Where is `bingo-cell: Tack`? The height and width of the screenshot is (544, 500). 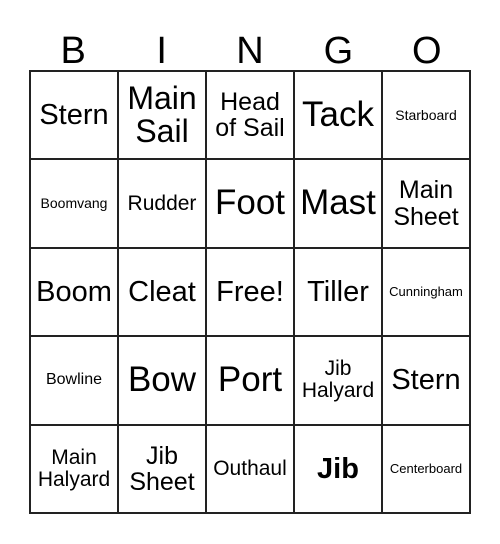 bingo-cell: Tack is located at coordinates (339, 116).